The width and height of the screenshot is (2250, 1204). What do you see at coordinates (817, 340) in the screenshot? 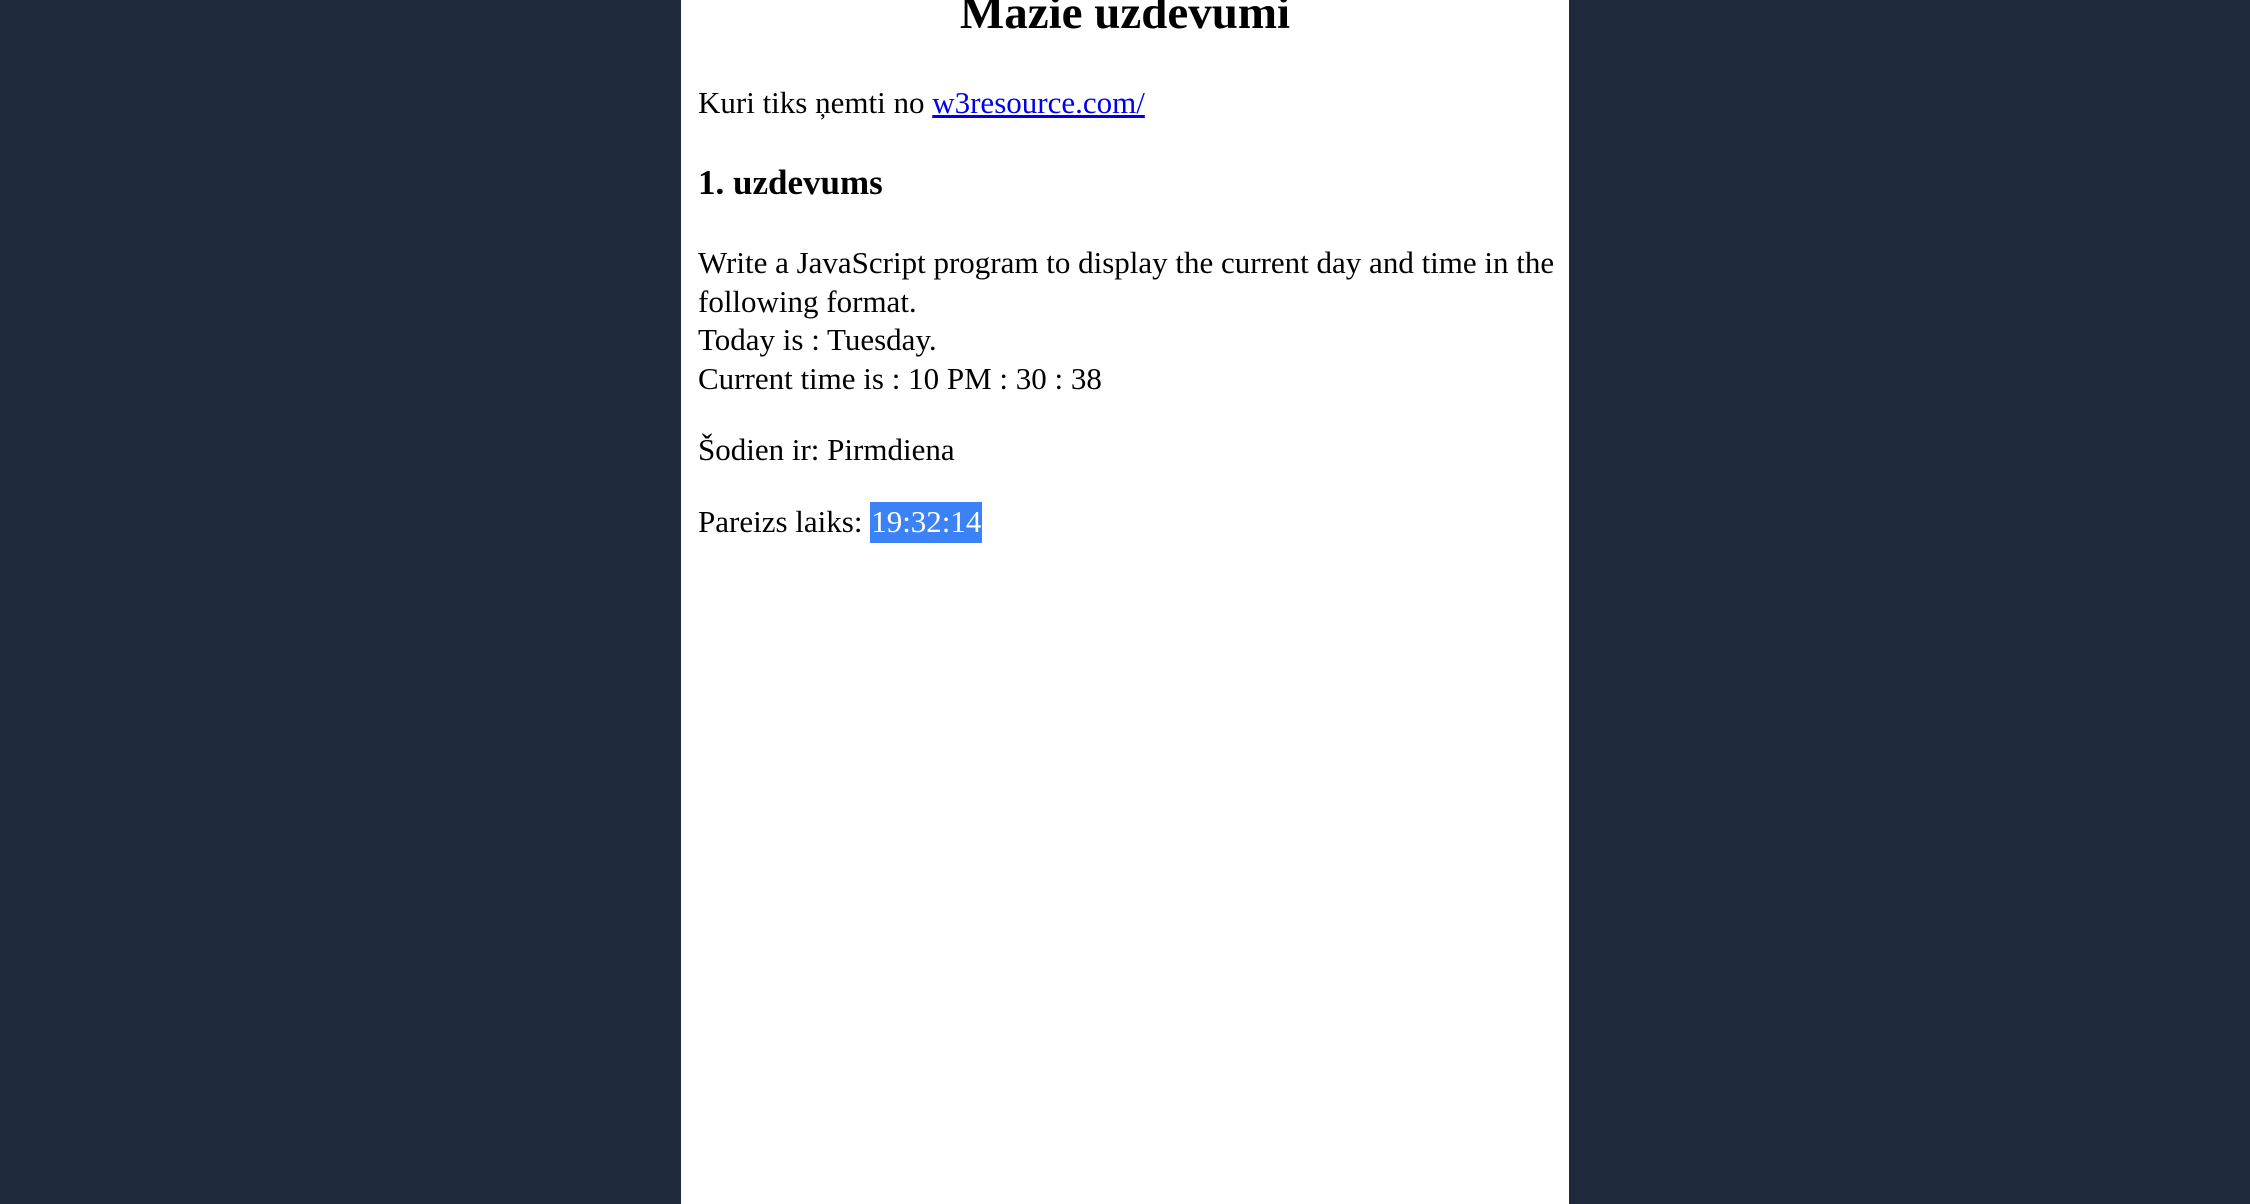
I see `task-example-day: Today is : Tuesday.` at bounding box center [817, 340].